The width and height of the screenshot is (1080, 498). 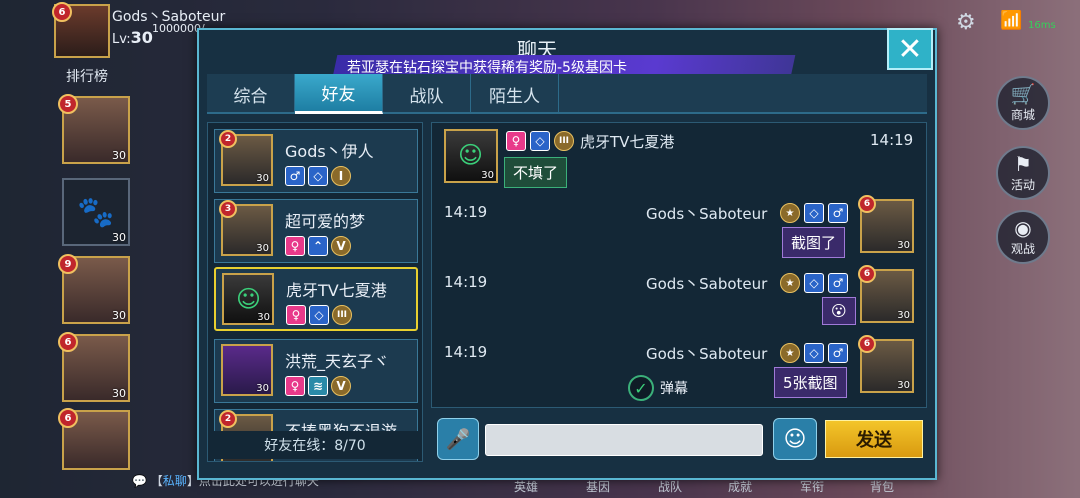 I want to click on player-level-label: Lv:, so click(x=121, y=39).